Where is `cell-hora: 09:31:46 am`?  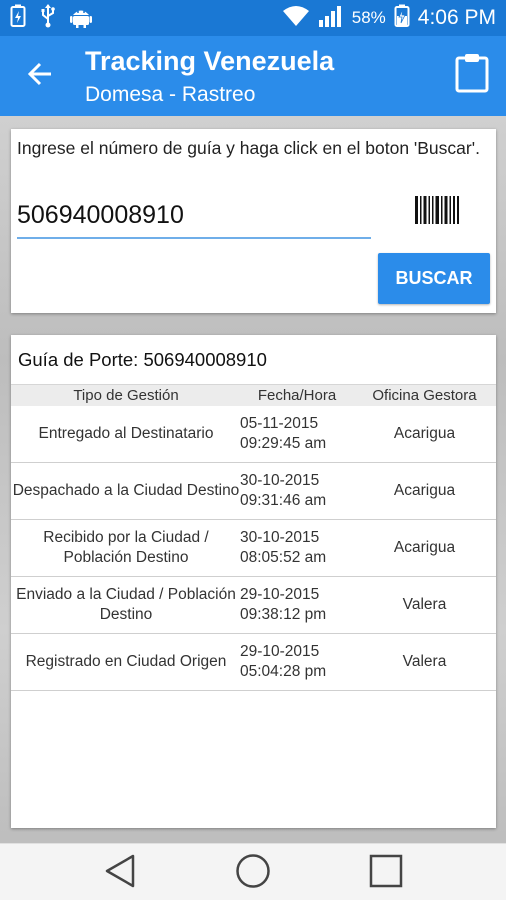 cell-hora: 09:31:46 am is located at coordinates (283, 500).